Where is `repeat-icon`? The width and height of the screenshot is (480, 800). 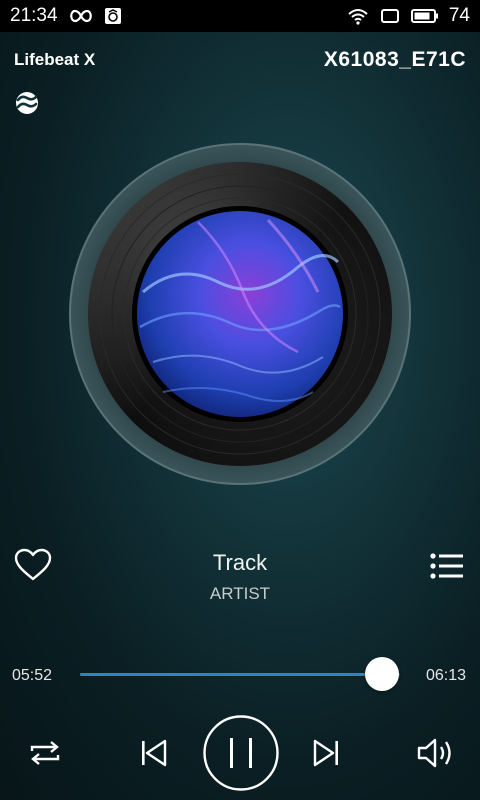
repeat-icon is located at coordinates (45, 753).